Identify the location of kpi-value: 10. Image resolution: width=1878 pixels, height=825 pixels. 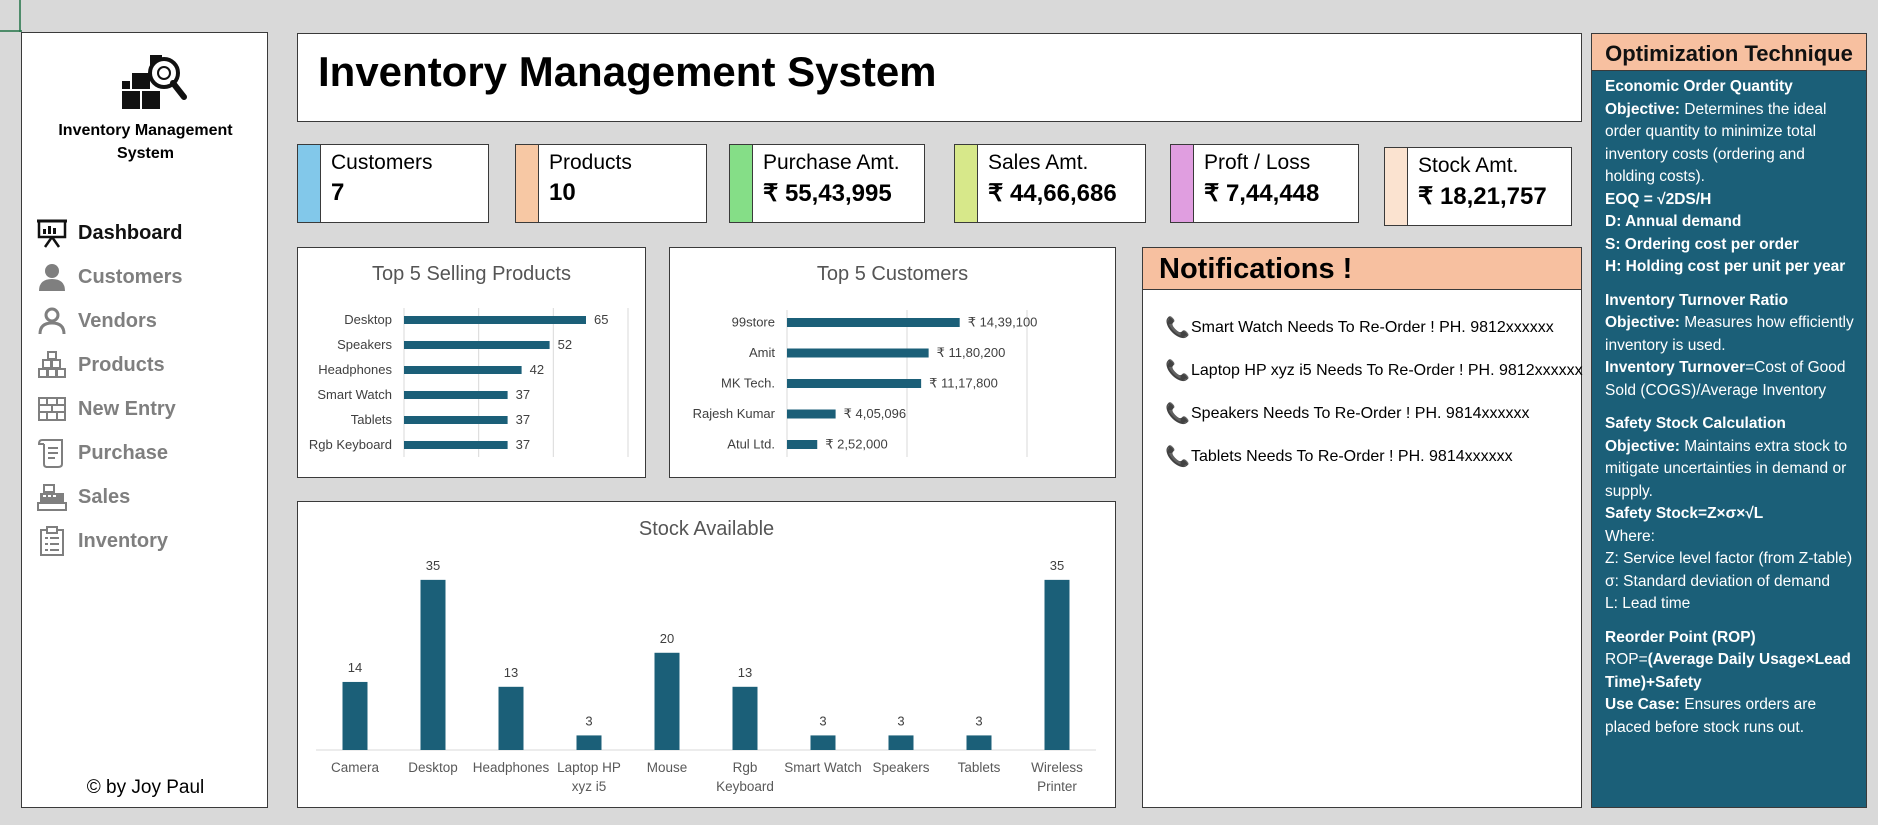
(562, 192).